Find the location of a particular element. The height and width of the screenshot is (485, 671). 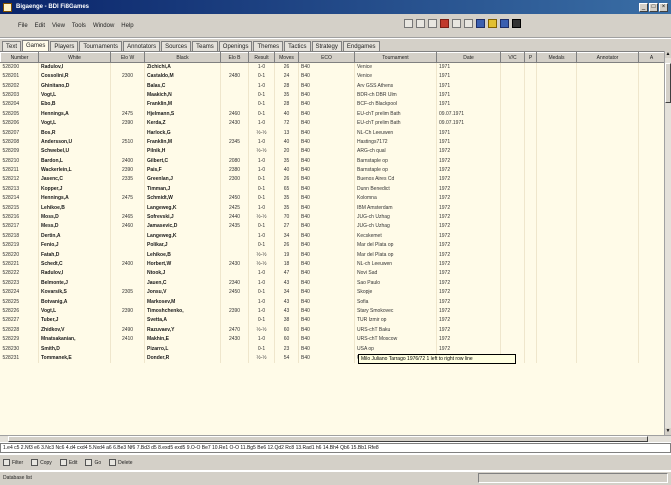

menu-file: File is located at coordinates (23, 26).